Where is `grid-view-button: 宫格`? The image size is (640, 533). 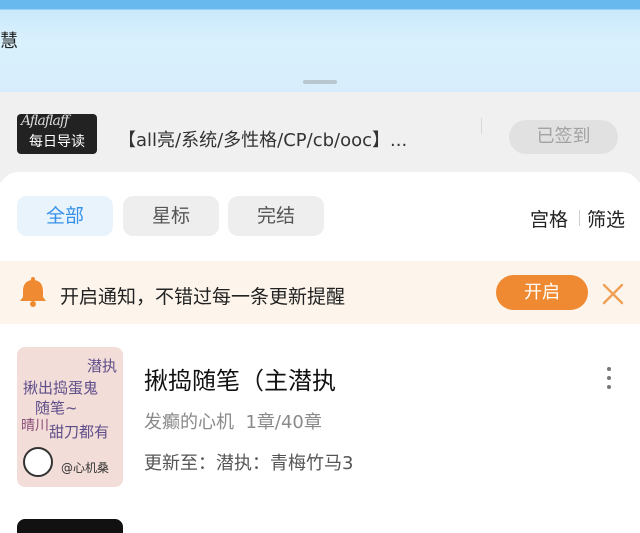
grid-view-button: 宫格 is located at coordinates (549, 218).